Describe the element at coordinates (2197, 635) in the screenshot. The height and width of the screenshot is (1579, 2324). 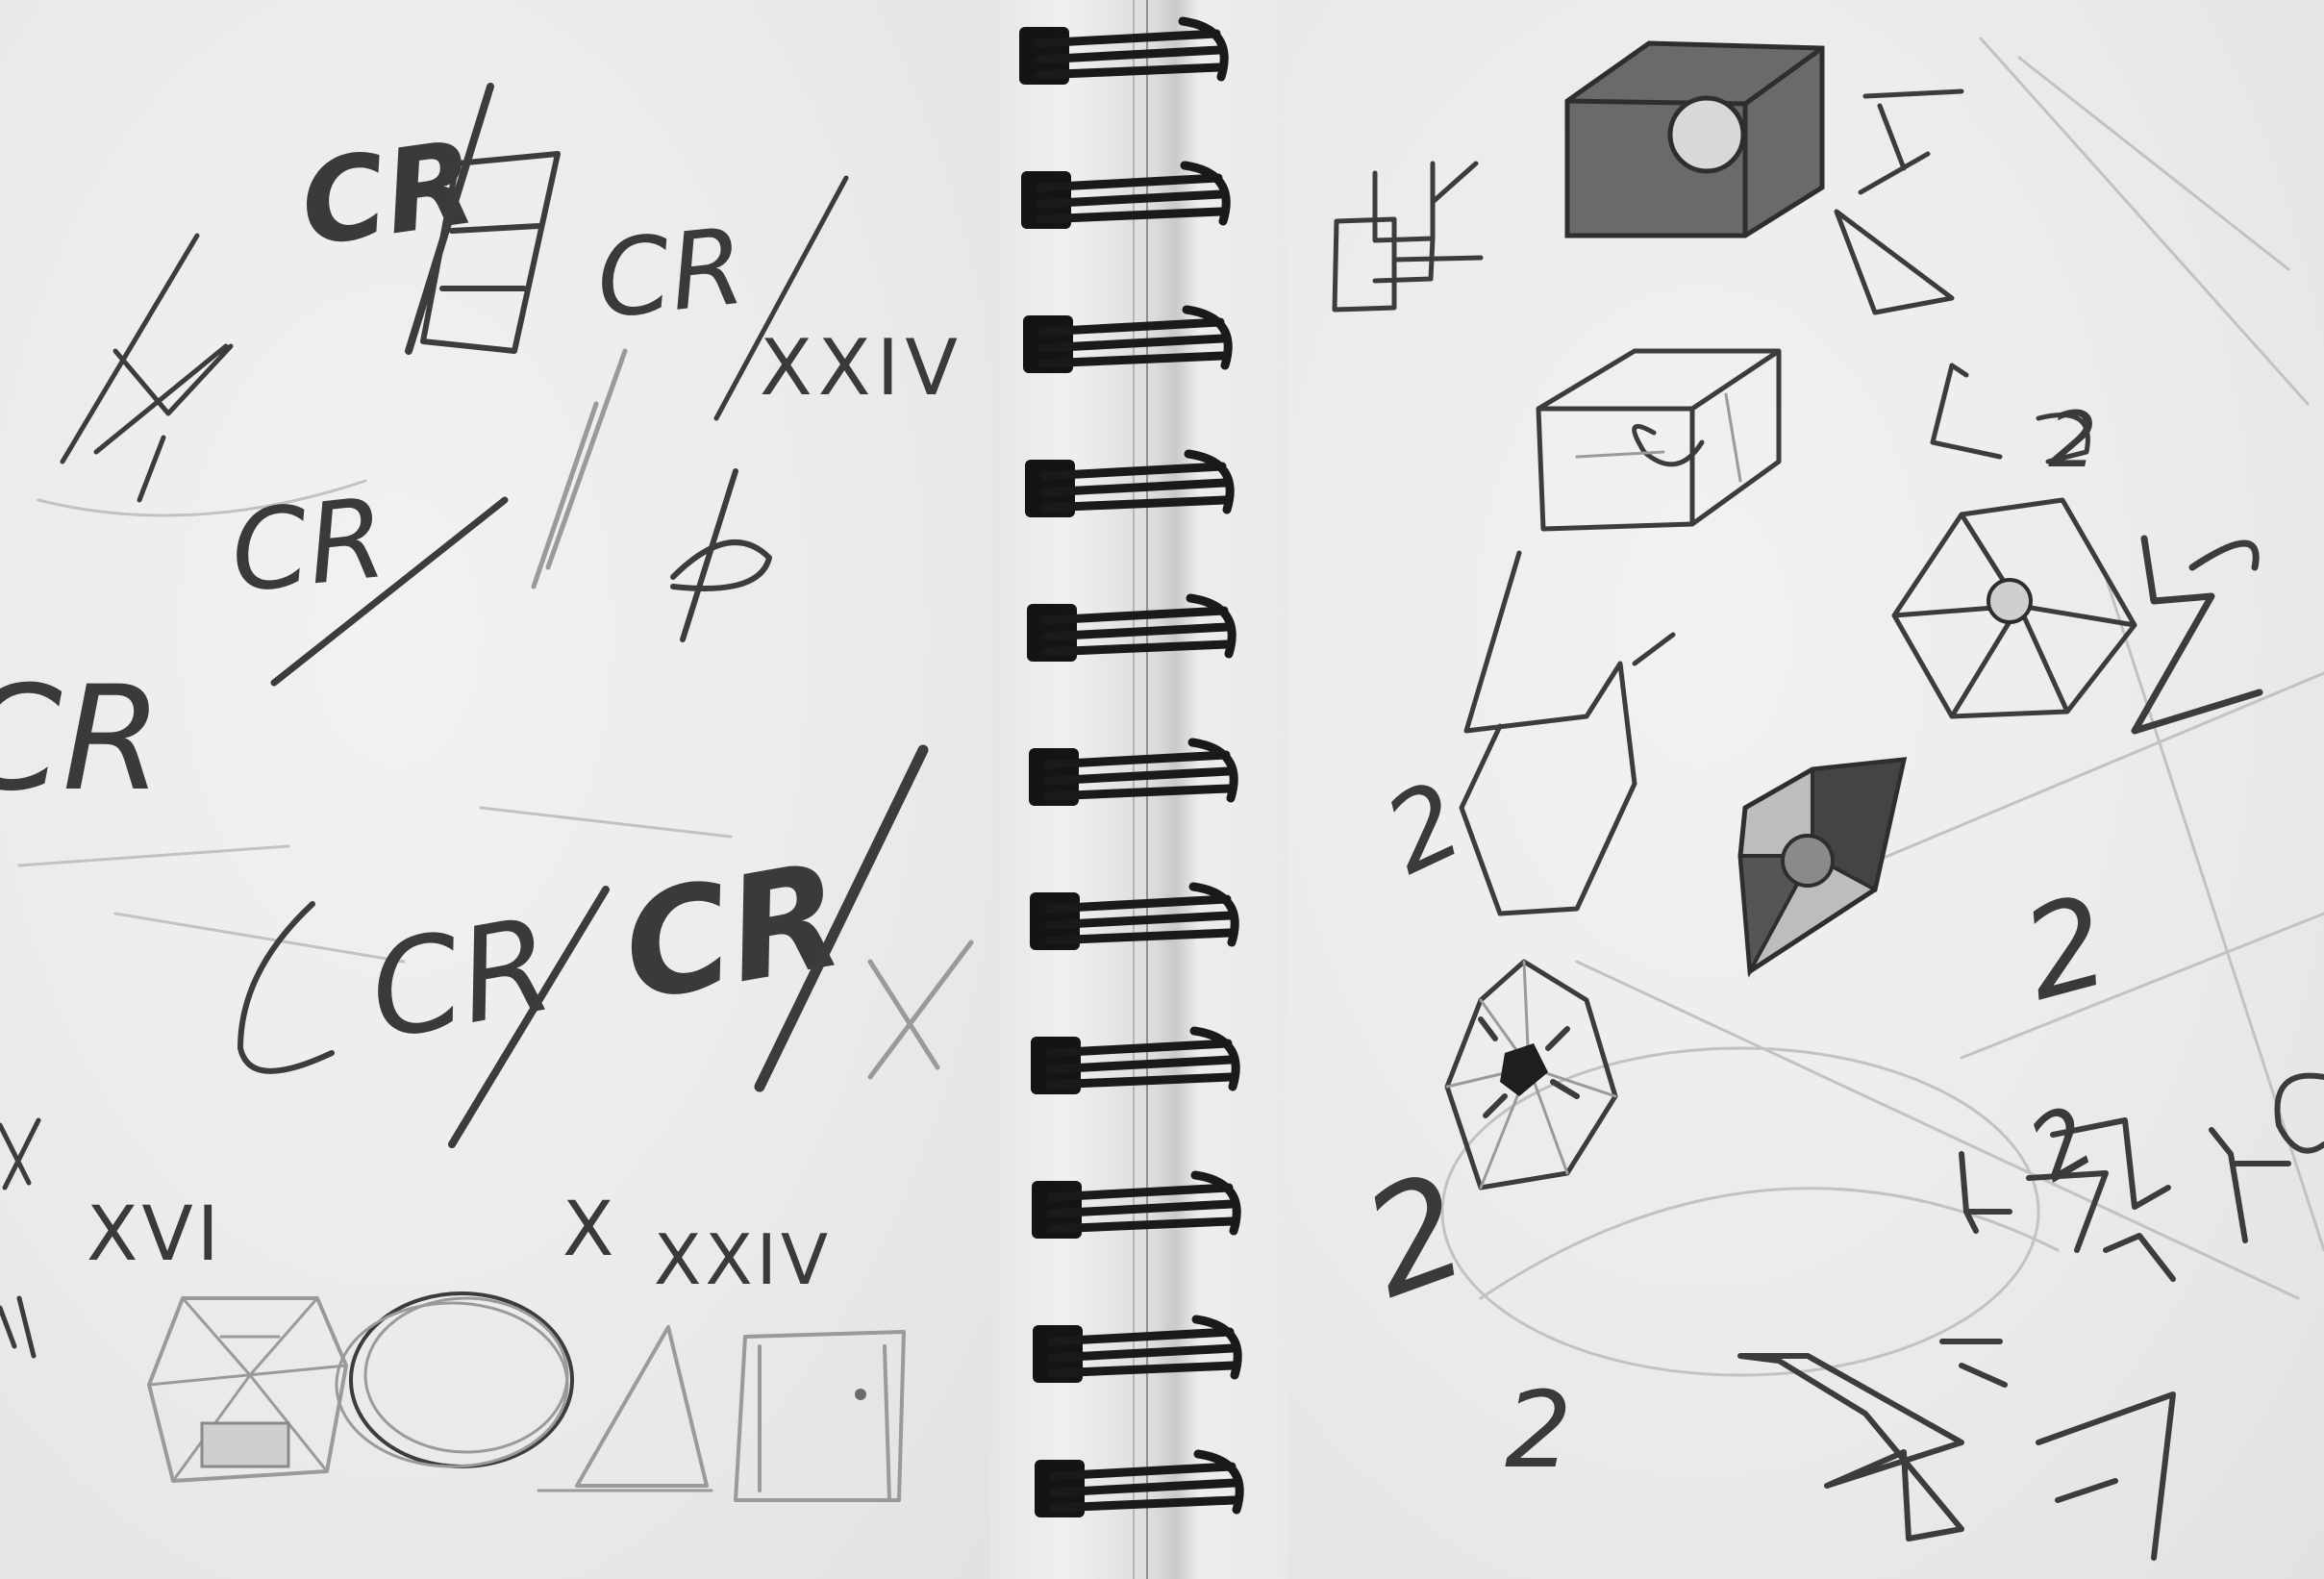
I see `double-triangle-mark` at that location.